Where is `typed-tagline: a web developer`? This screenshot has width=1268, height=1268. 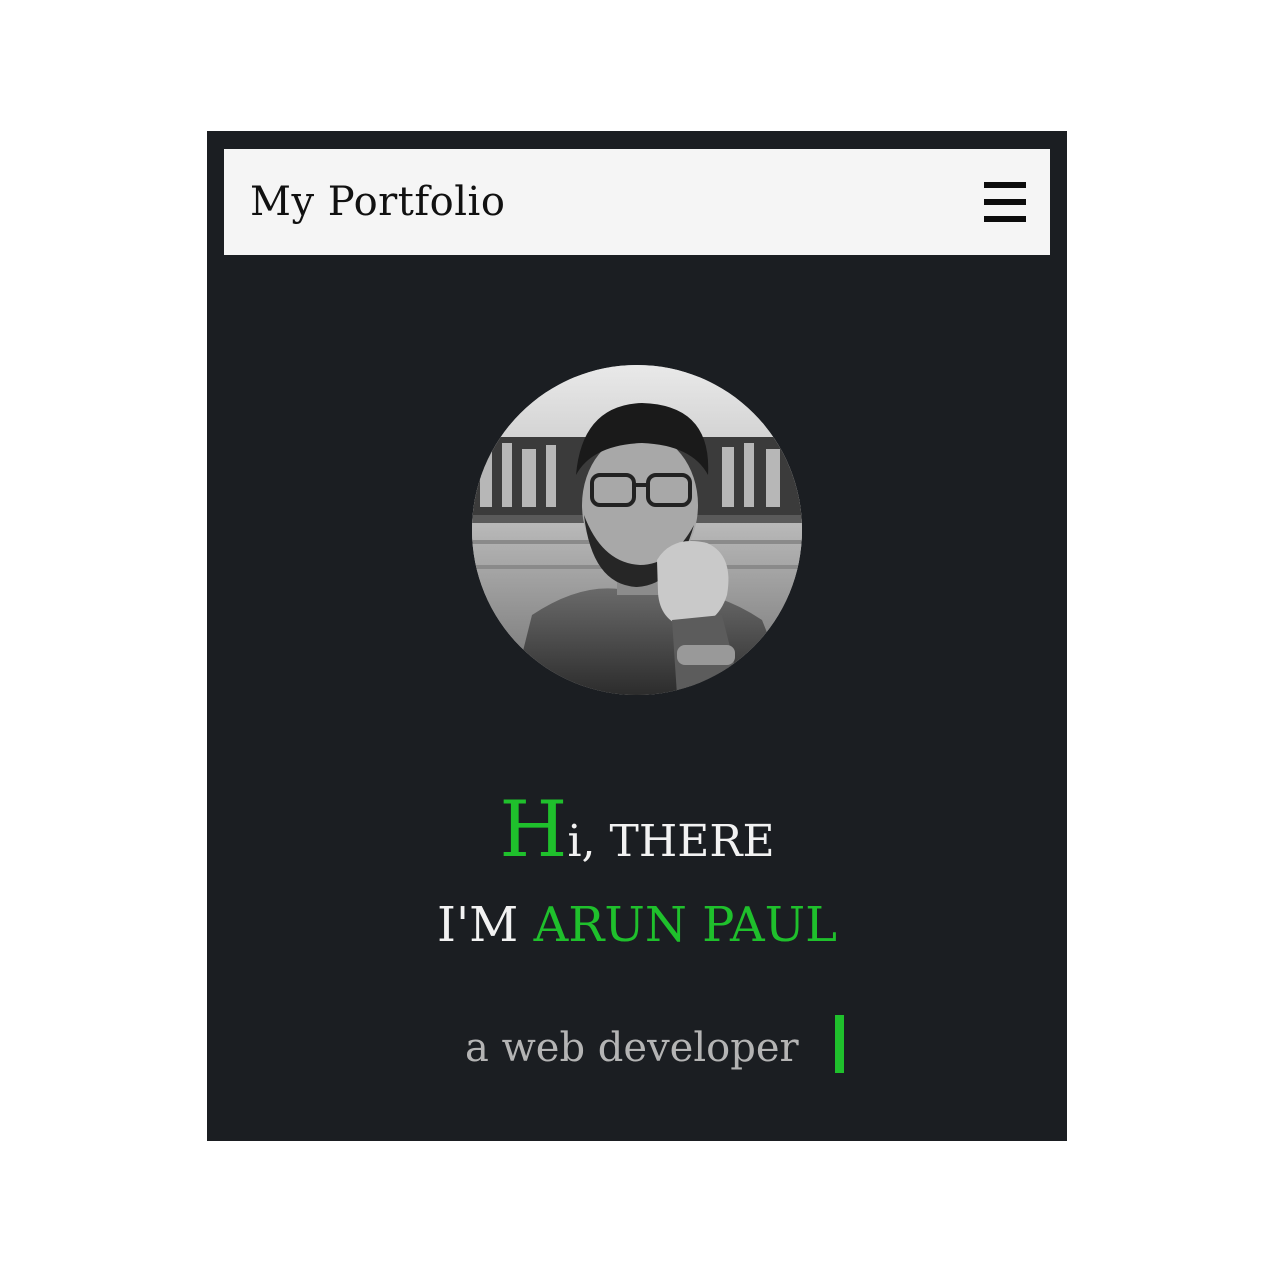
typed-tagline: a web developer is located at coordinates (632, 1048).